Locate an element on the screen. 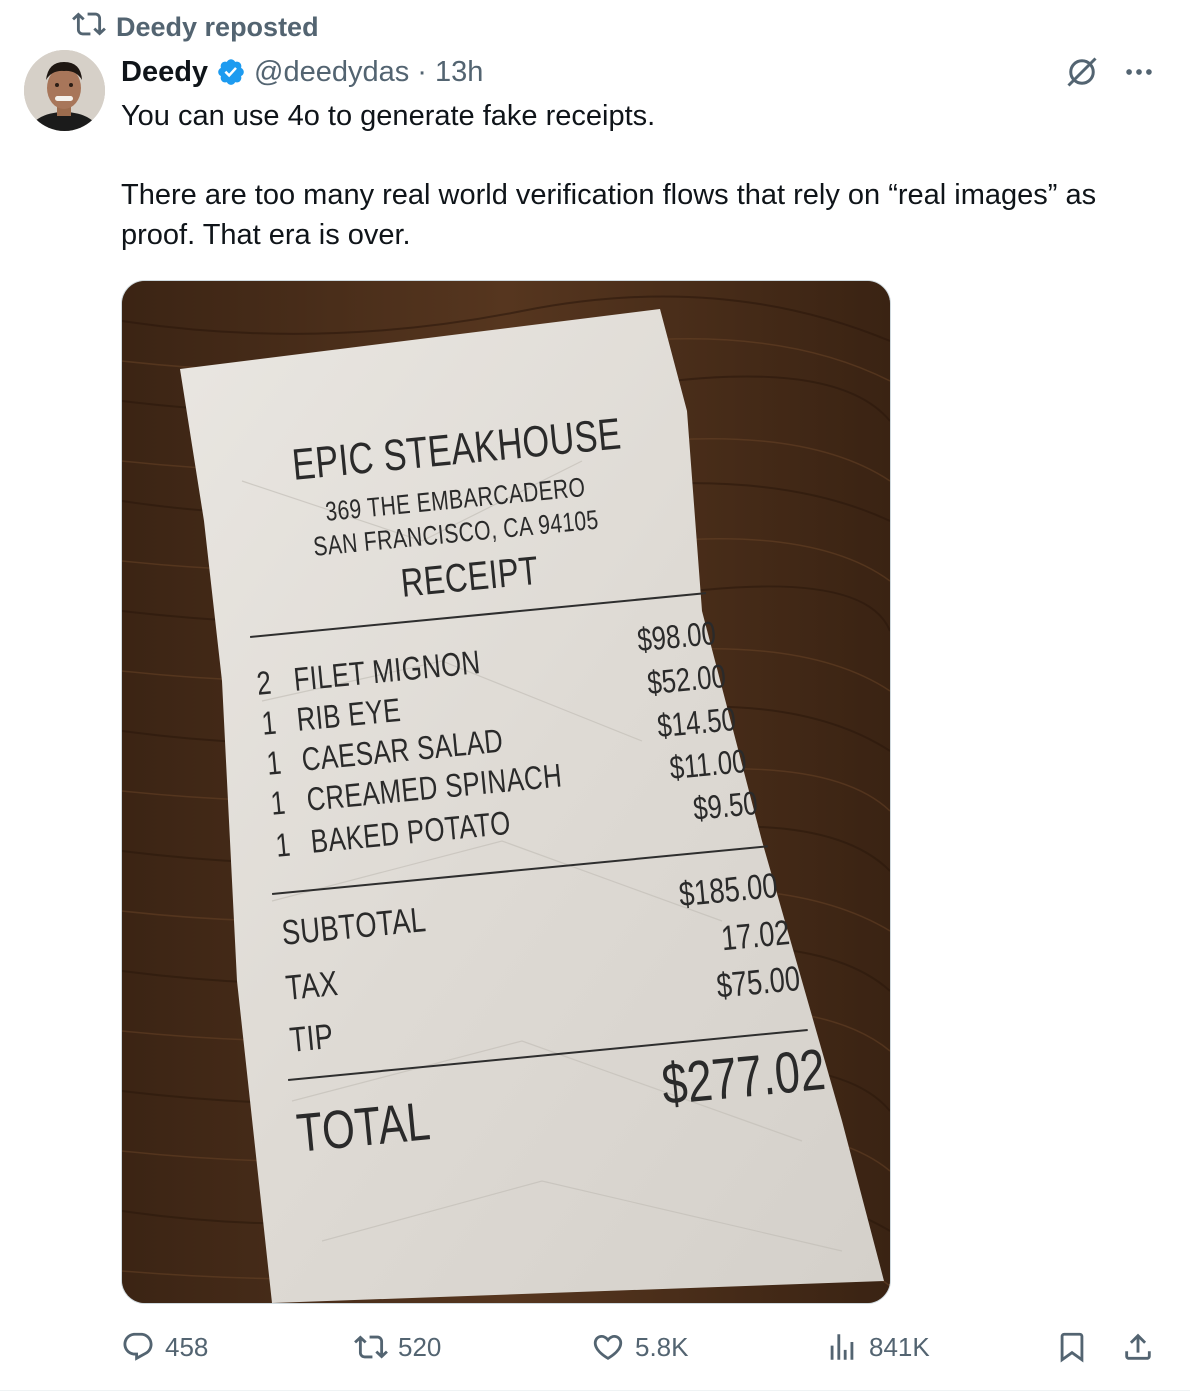  repost-count: 520 is located at coordinates (420, 1346).